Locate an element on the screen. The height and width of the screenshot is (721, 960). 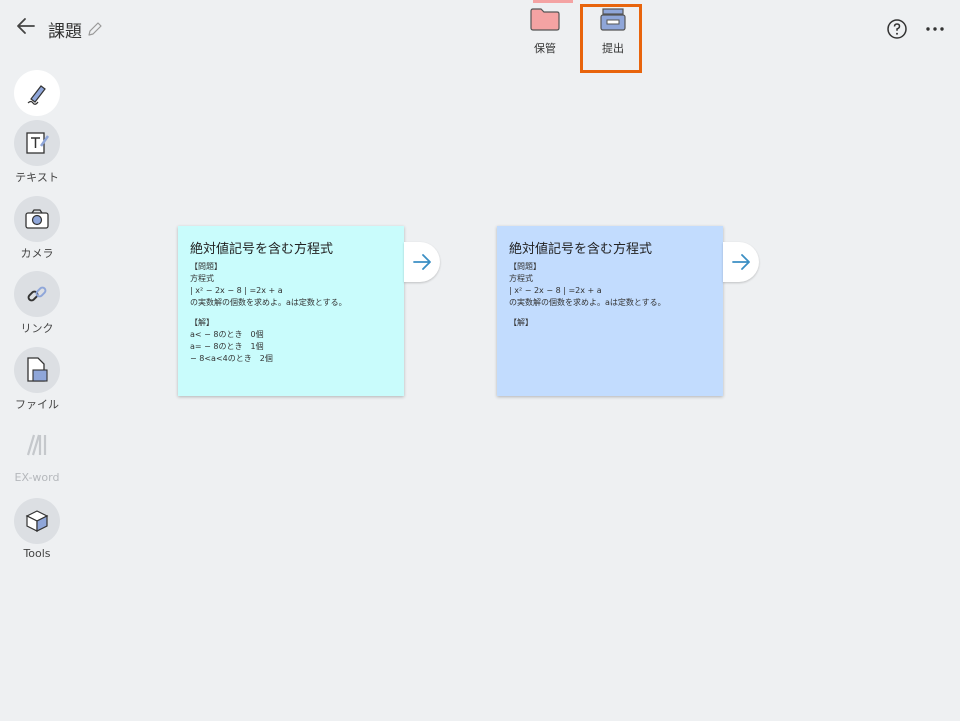
back-button is located at coordinates (26, 26).